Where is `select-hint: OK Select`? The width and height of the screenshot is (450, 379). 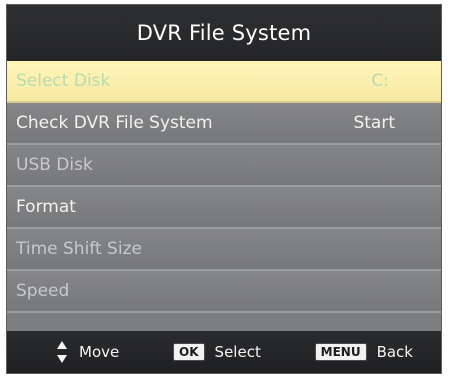 select-hint: OK Select is located at coordinates (217, 352).